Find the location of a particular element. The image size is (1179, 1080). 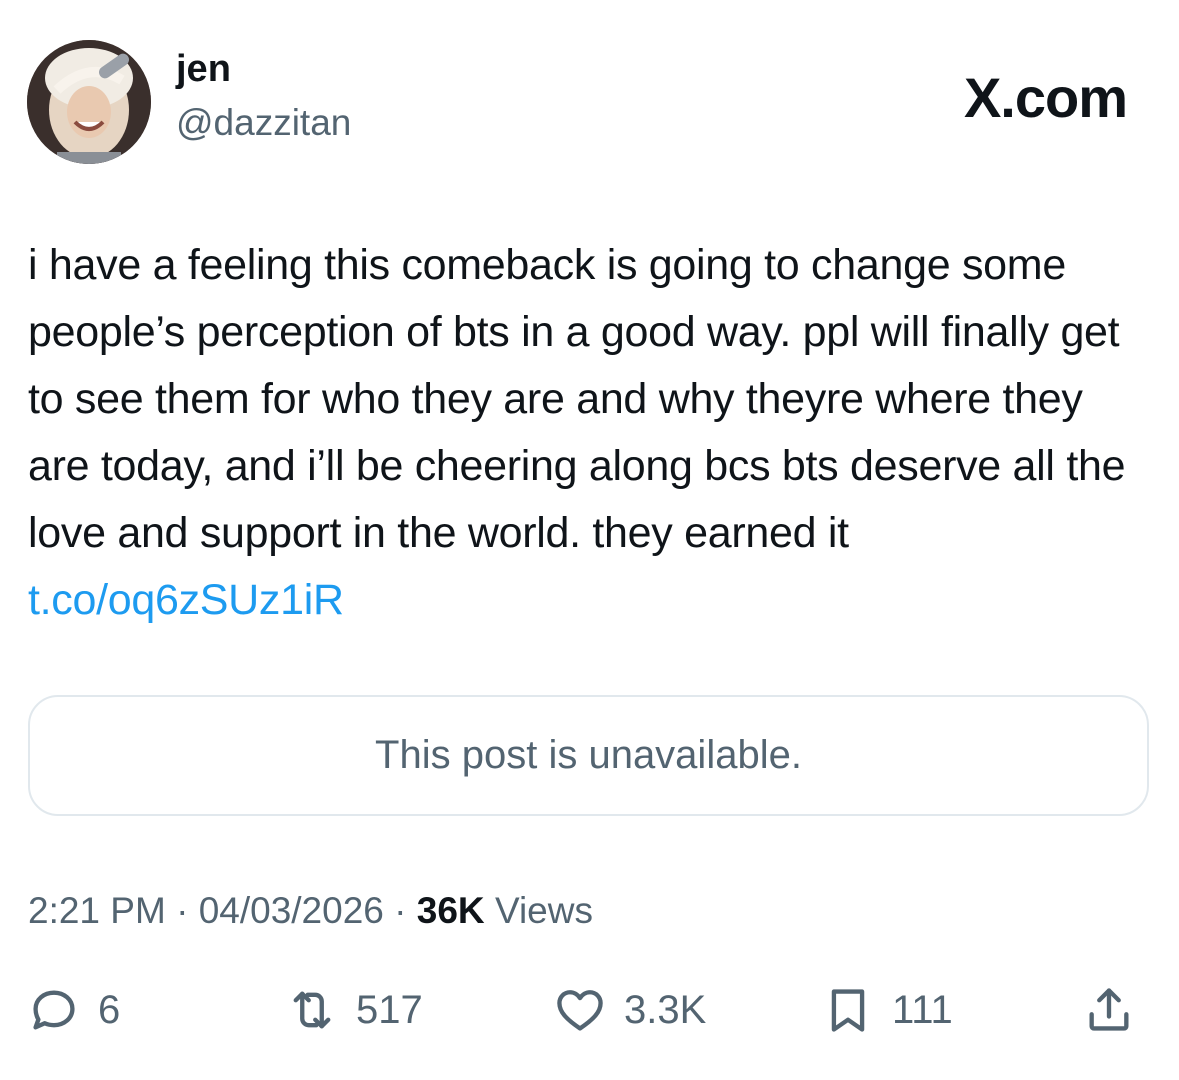

author-handle: @dazzitan is located at coordinates (263, 122).